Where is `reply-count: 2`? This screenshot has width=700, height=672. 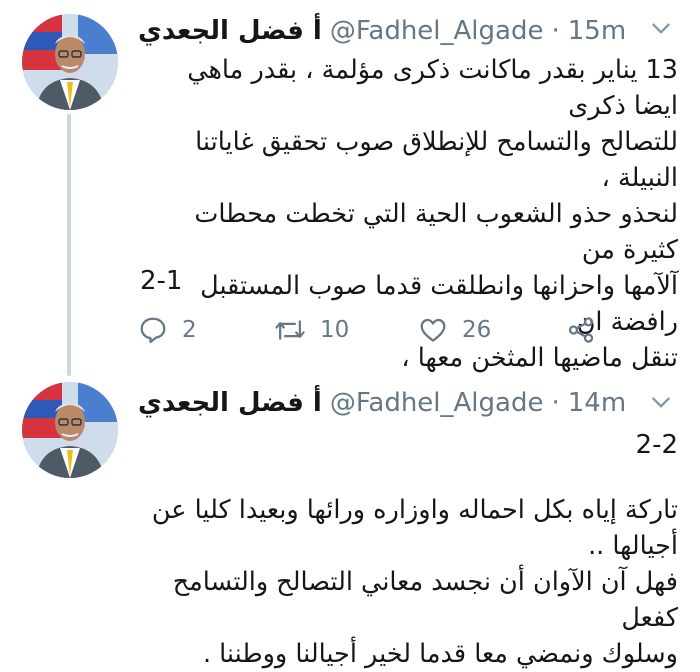
reply-count: 2 is located at coordinates (189, 330).